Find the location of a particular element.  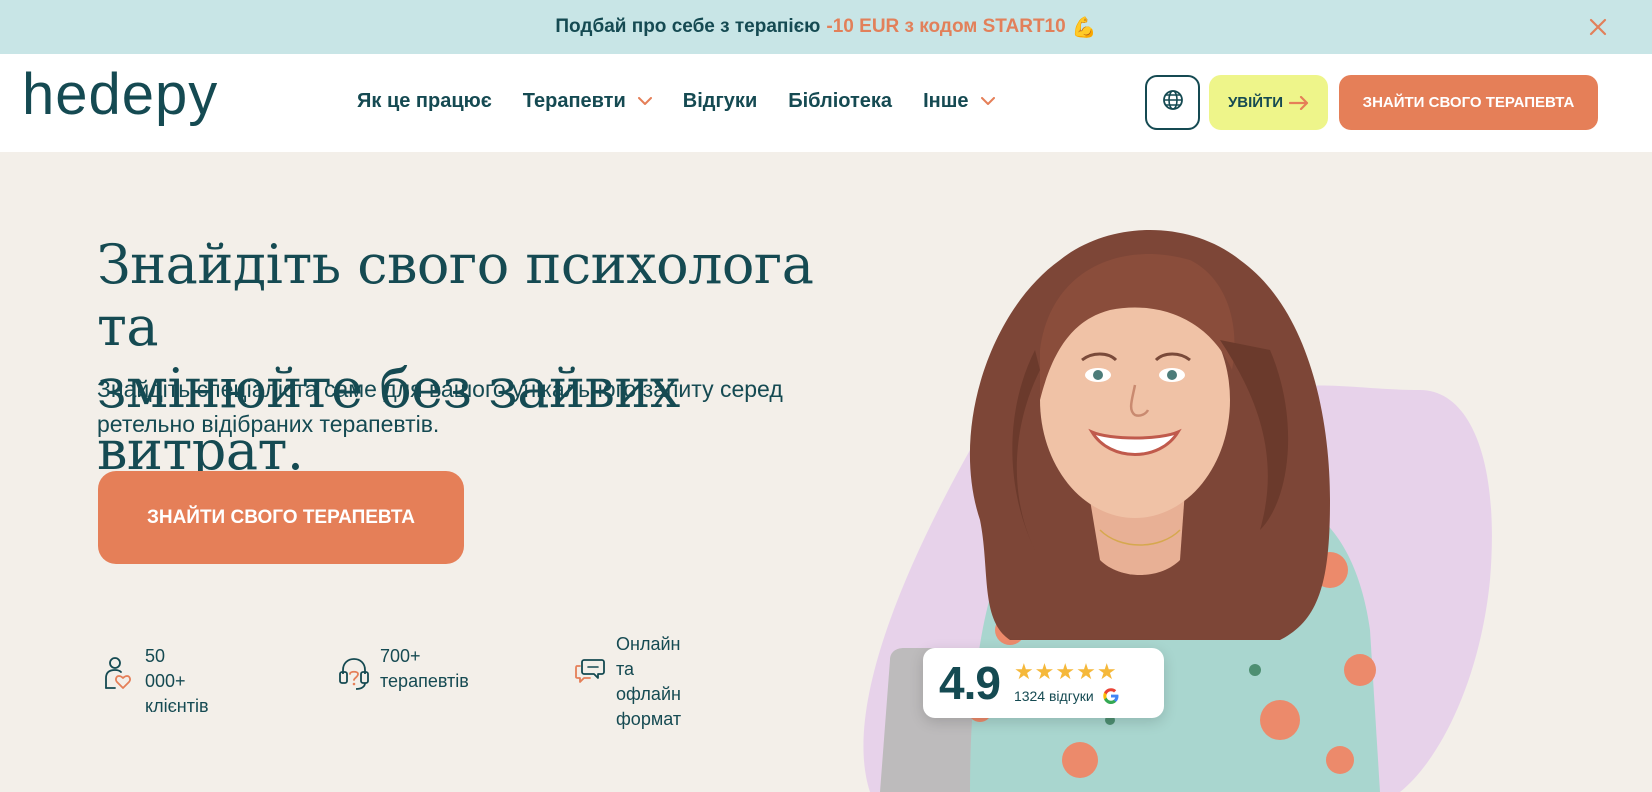

hedepy-logo: hedepy is located at coordinates (132, 100).